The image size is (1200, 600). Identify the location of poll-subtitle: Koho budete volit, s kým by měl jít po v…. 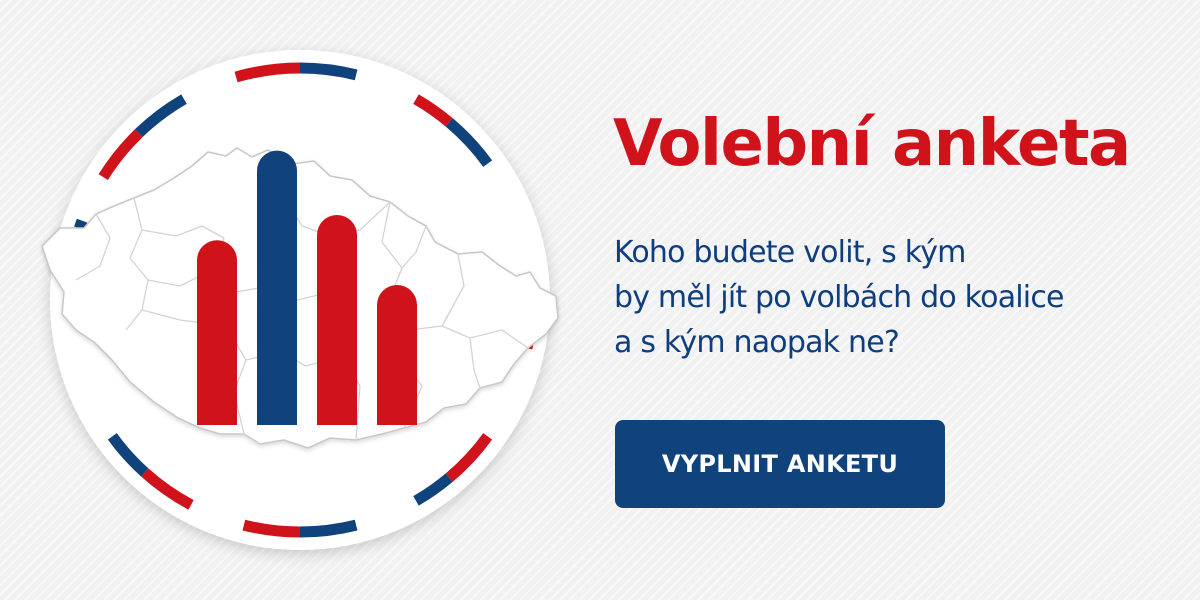
(894, 297).